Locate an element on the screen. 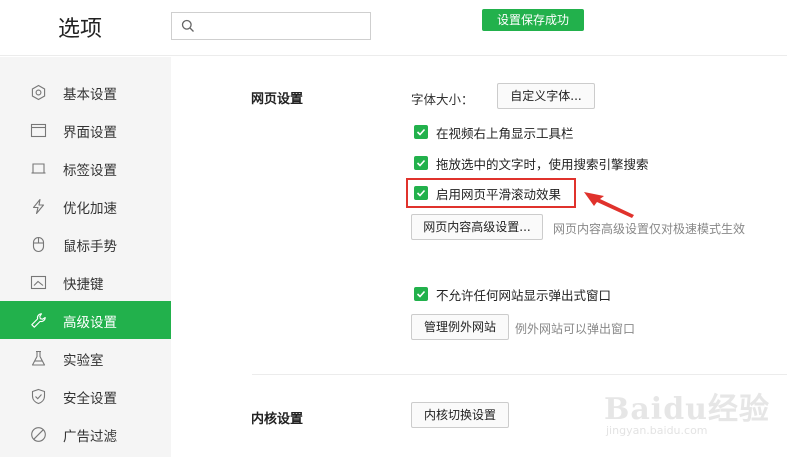 The height and width of the screenshot is (457, 787). font-size-label: 字体大小： is located at coordinates (442, 99).